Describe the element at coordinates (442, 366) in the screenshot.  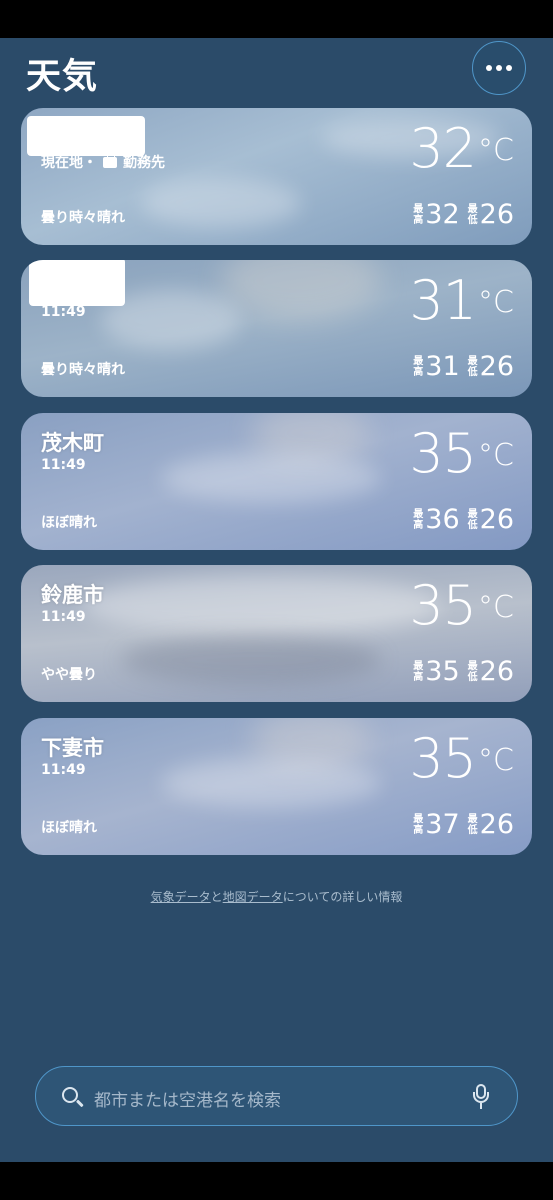
I see `high-temp: 31` at that location.